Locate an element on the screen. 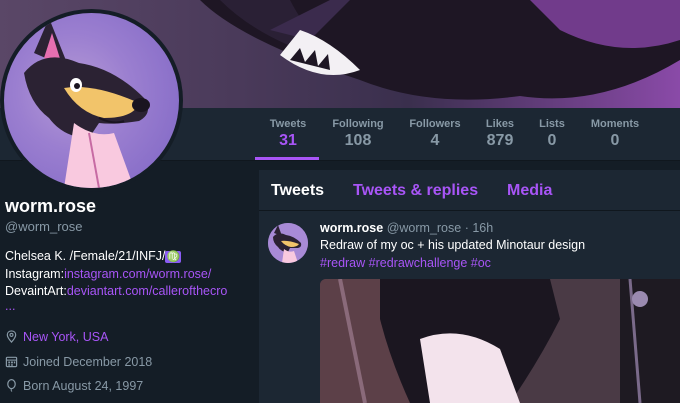 The height and width of the screenshot is (403, 680). profile-location: New York, USA is located at coordinates (56, 337).